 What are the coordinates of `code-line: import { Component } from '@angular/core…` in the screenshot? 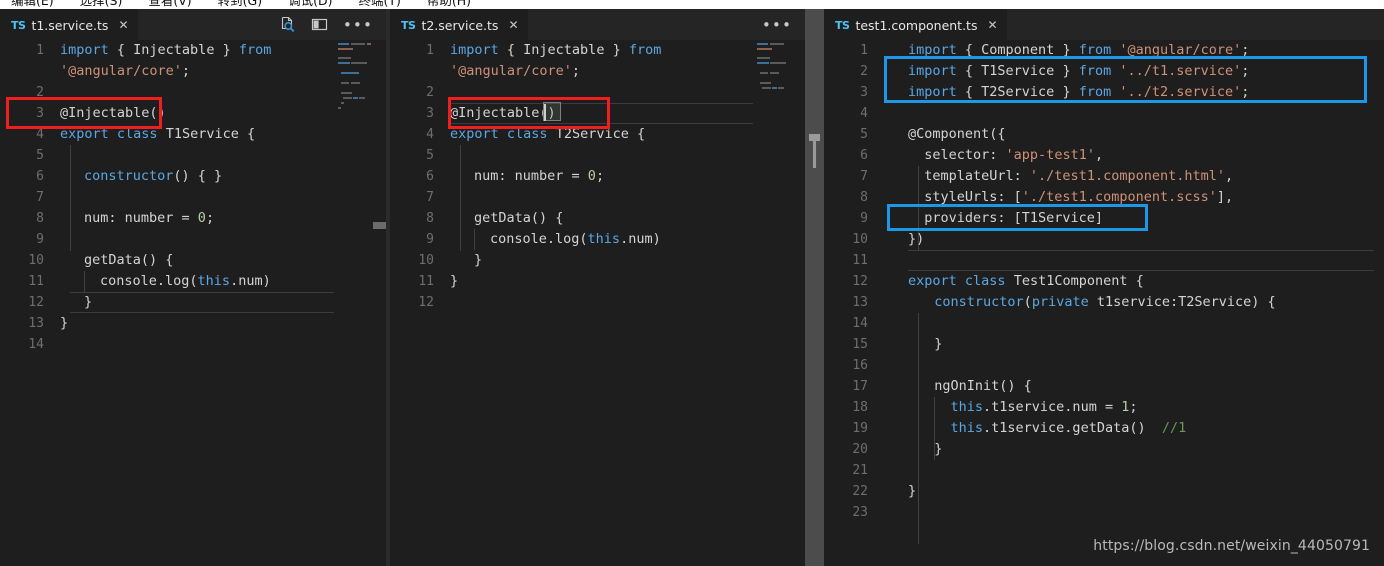 It's located at (1079, 50).